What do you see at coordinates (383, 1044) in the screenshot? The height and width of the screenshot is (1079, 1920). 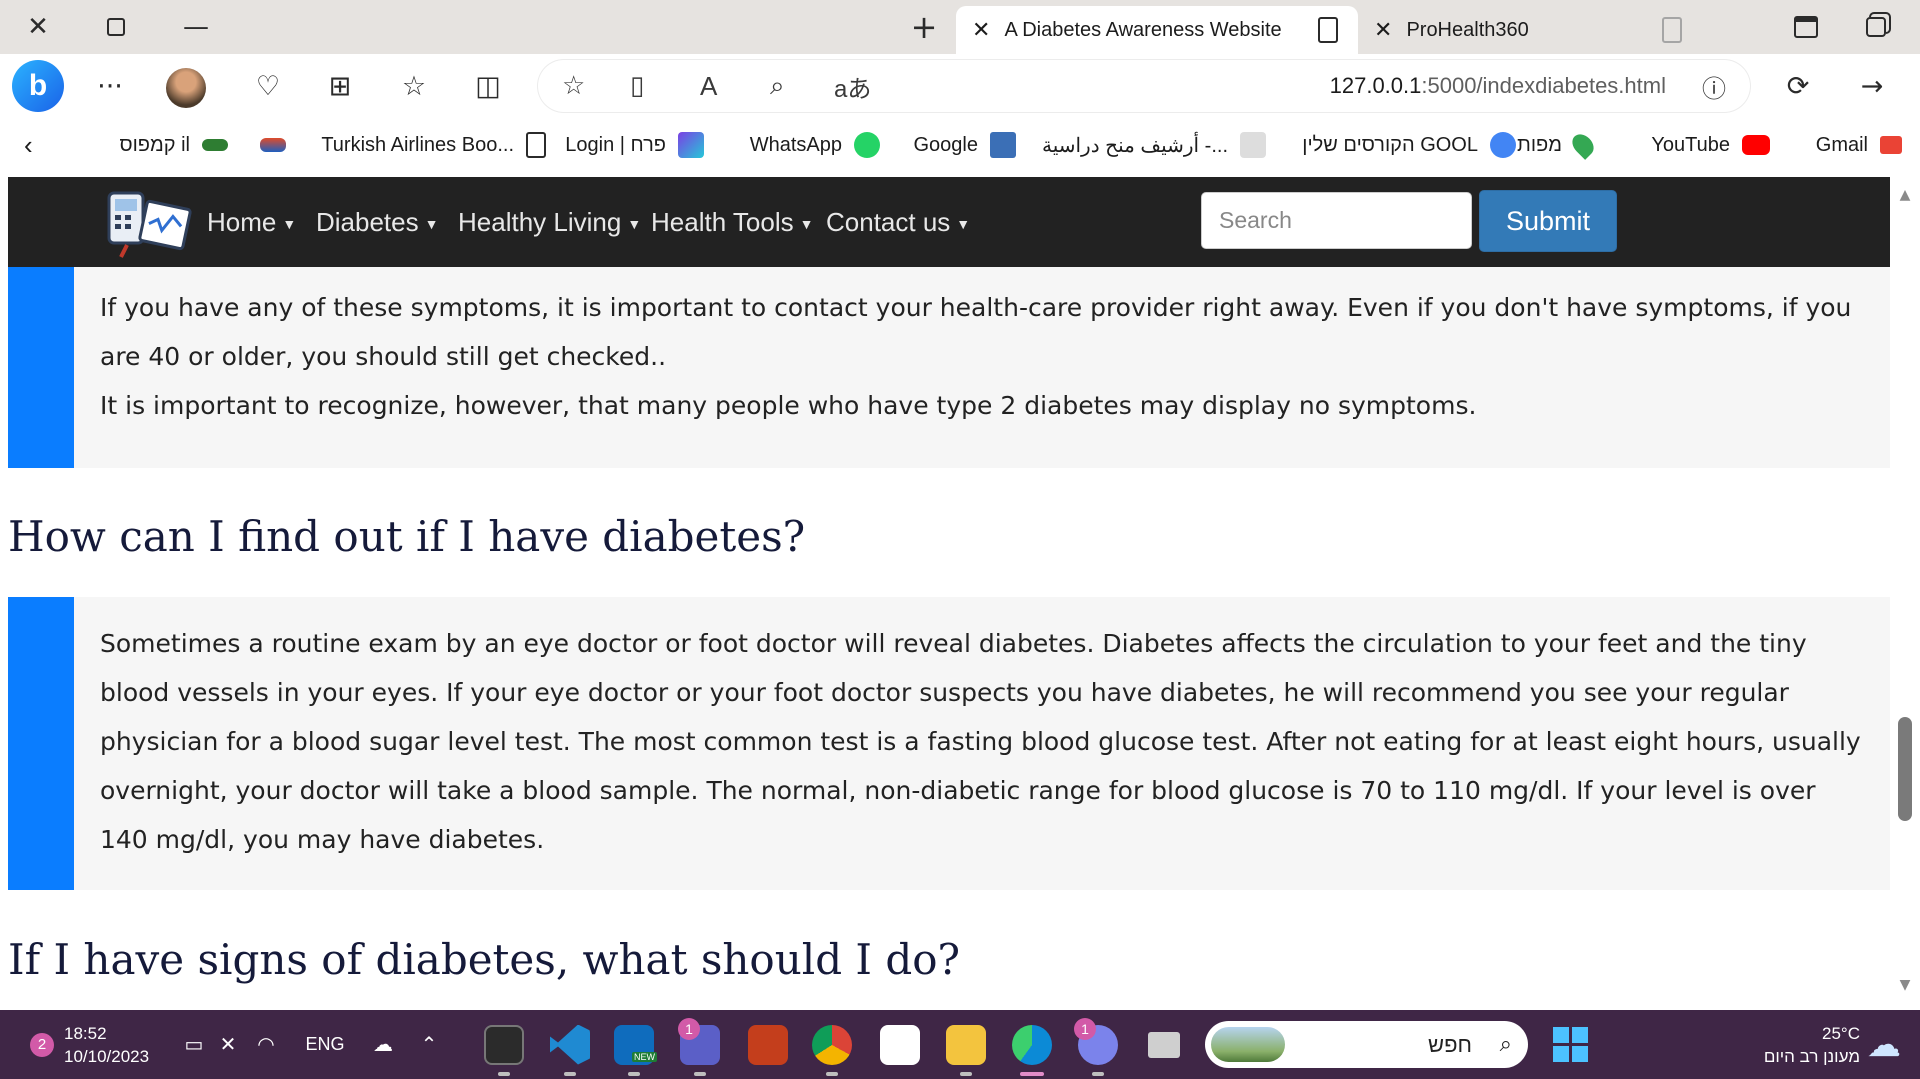 I see `onedrive-icon: ☁` at bounding box center [383, 1044].